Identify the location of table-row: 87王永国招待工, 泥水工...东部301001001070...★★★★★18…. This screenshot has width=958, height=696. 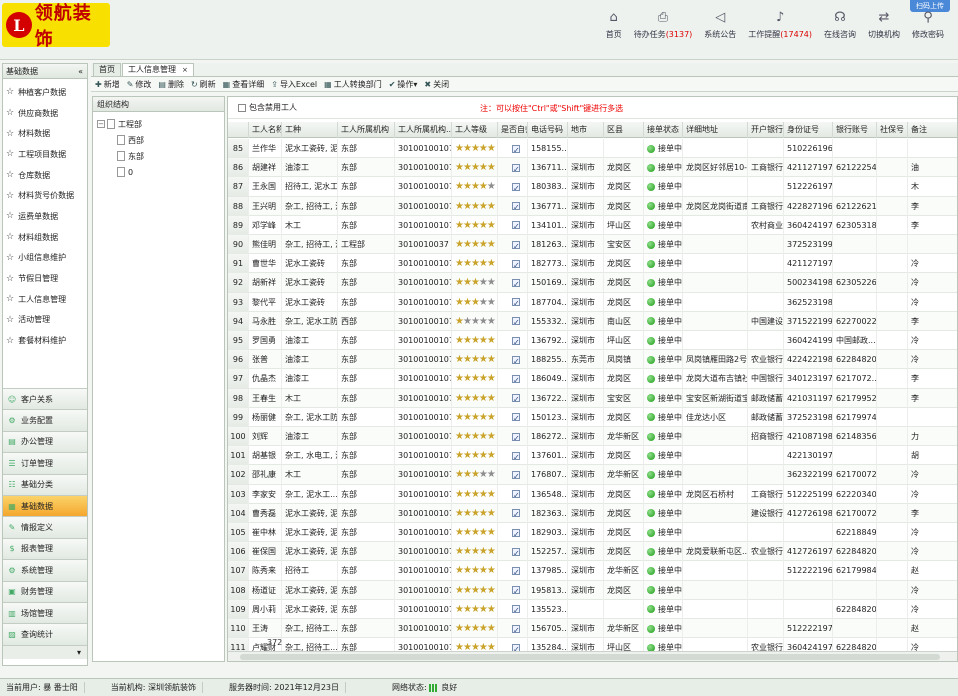
(592, 187).